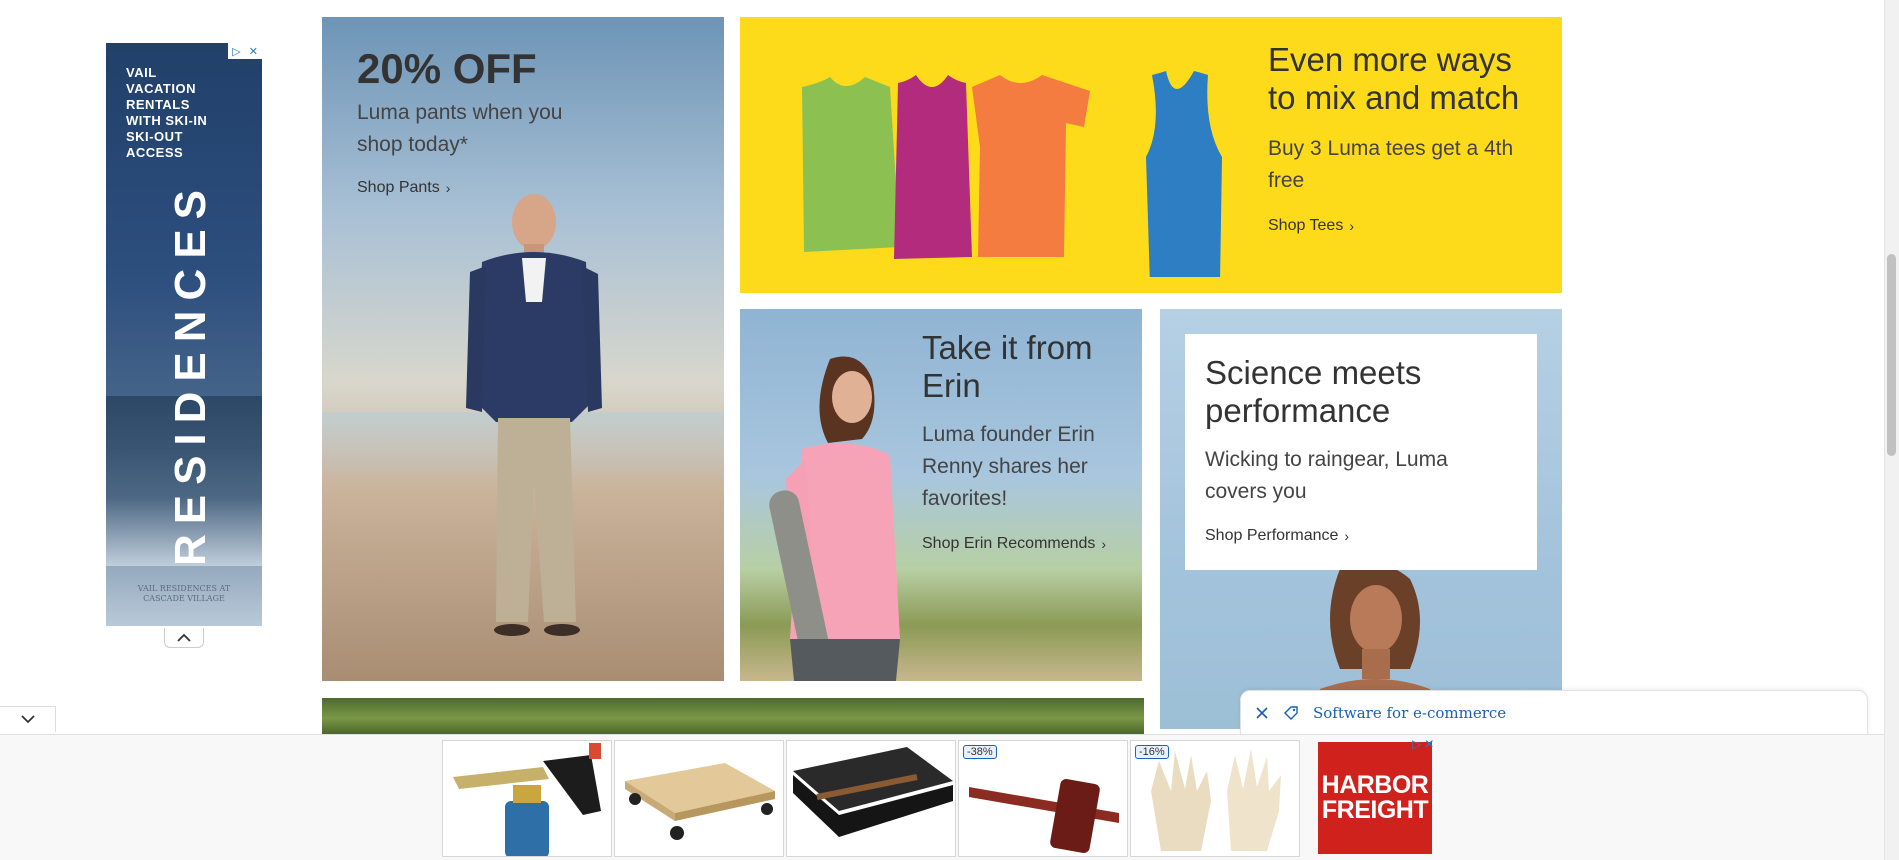 The height and width of the screenshot is (860, 1899). I want to click on link-label: Shop Pants, so click(398, 187).